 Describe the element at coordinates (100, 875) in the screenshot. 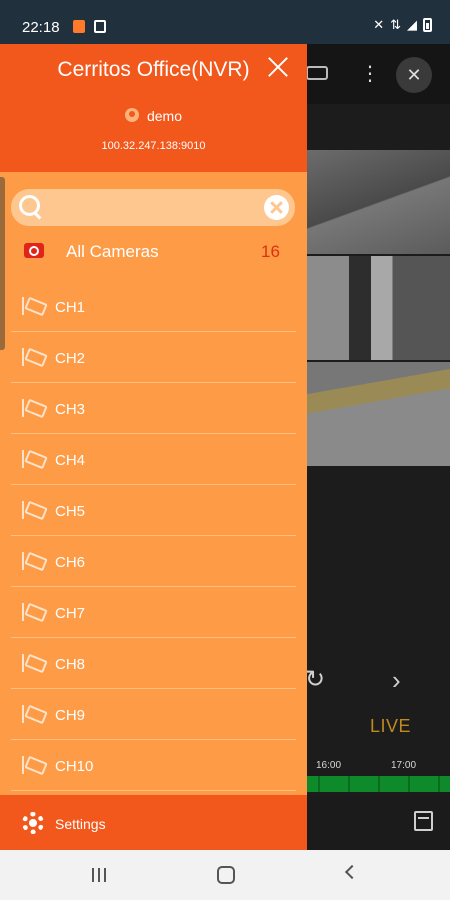

I see `recent-apps-icon` at that location.